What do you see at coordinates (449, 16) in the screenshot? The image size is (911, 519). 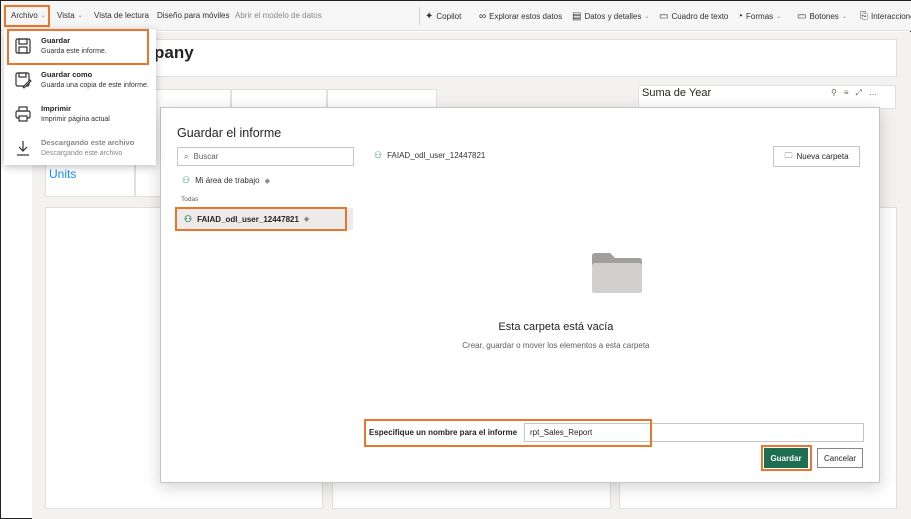 I see `copilot-label: Copilot` at bounding box center [449, 16].